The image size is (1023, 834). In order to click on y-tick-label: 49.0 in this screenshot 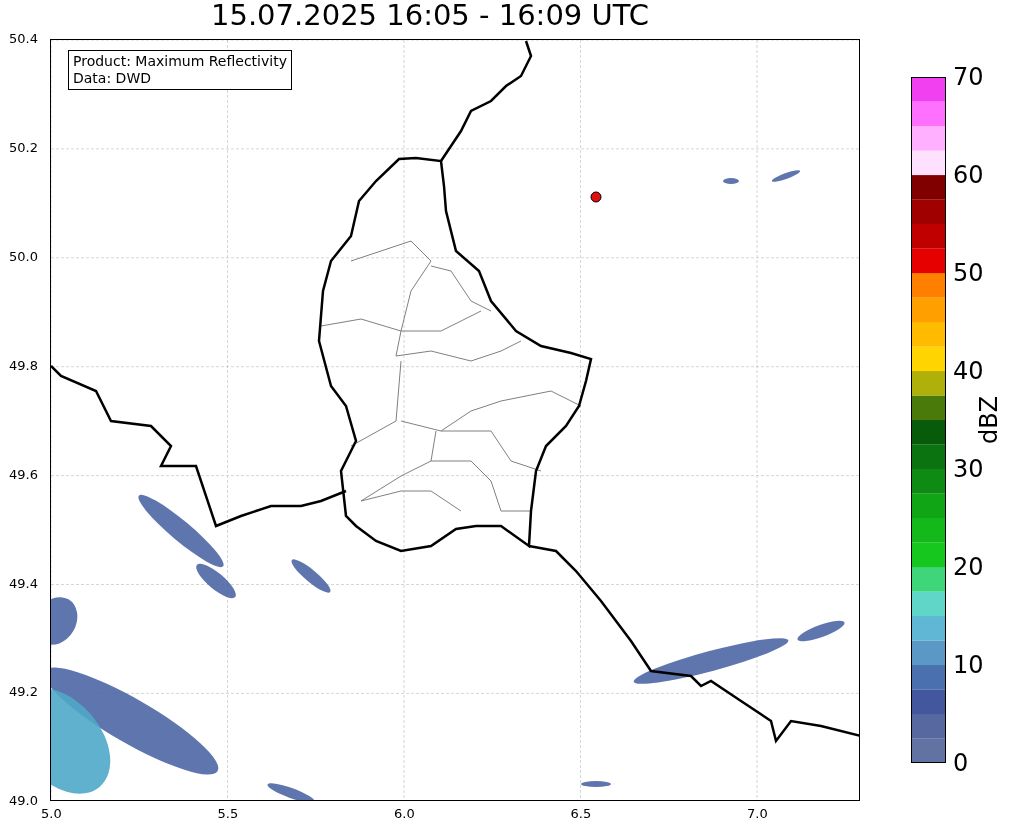, I will do `click(23, 801)`.